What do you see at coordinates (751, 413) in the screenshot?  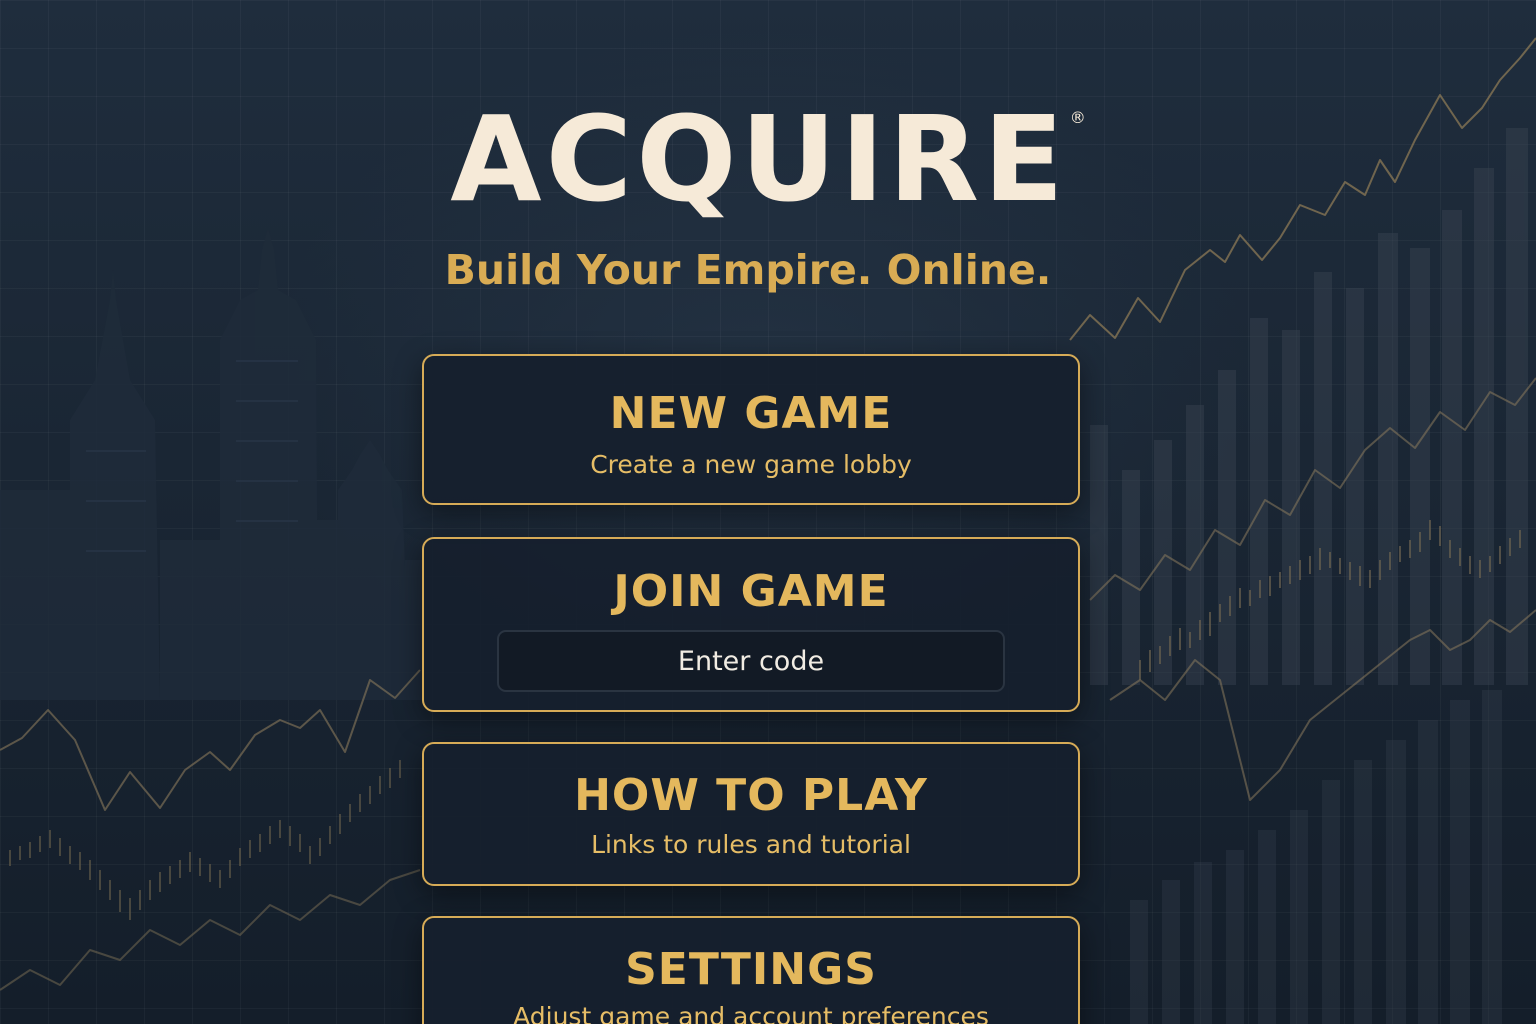 I see `new-game-title: NEW GAME` at bounding box center [751, 413].